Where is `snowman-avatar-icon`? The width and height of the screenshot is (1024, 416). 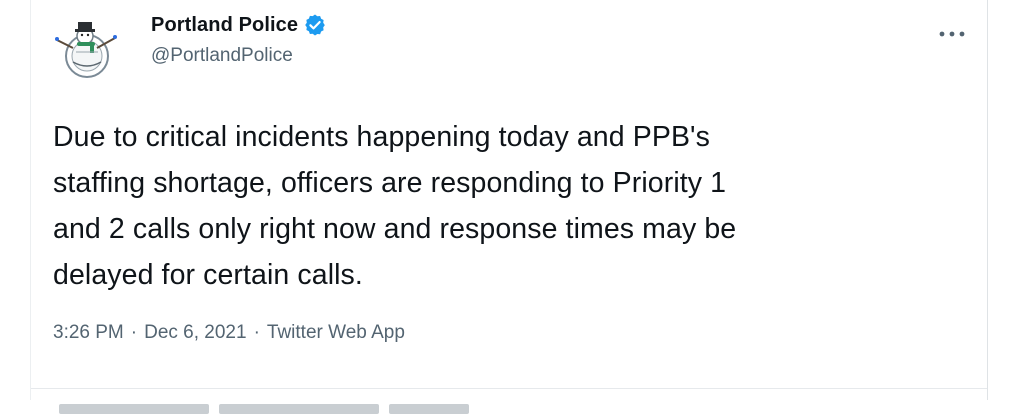 snowman-avatar-icon is located at coordinates (86, 50).